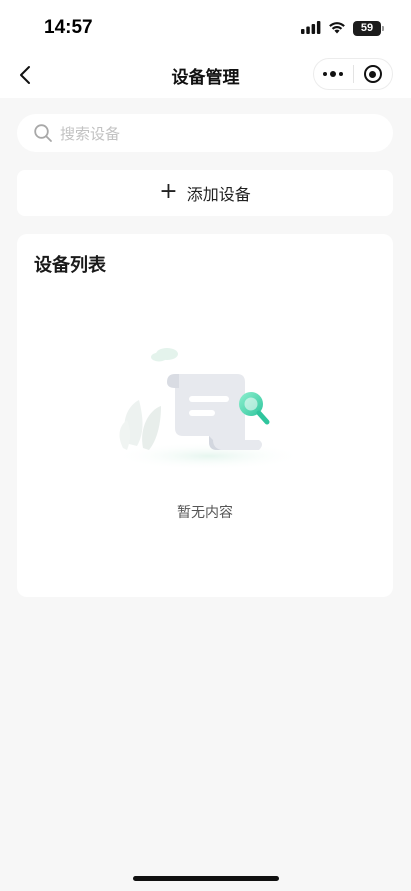 The width and height of the screenshot is (411, 891). I want to click on search-icon, so click(43, 133).